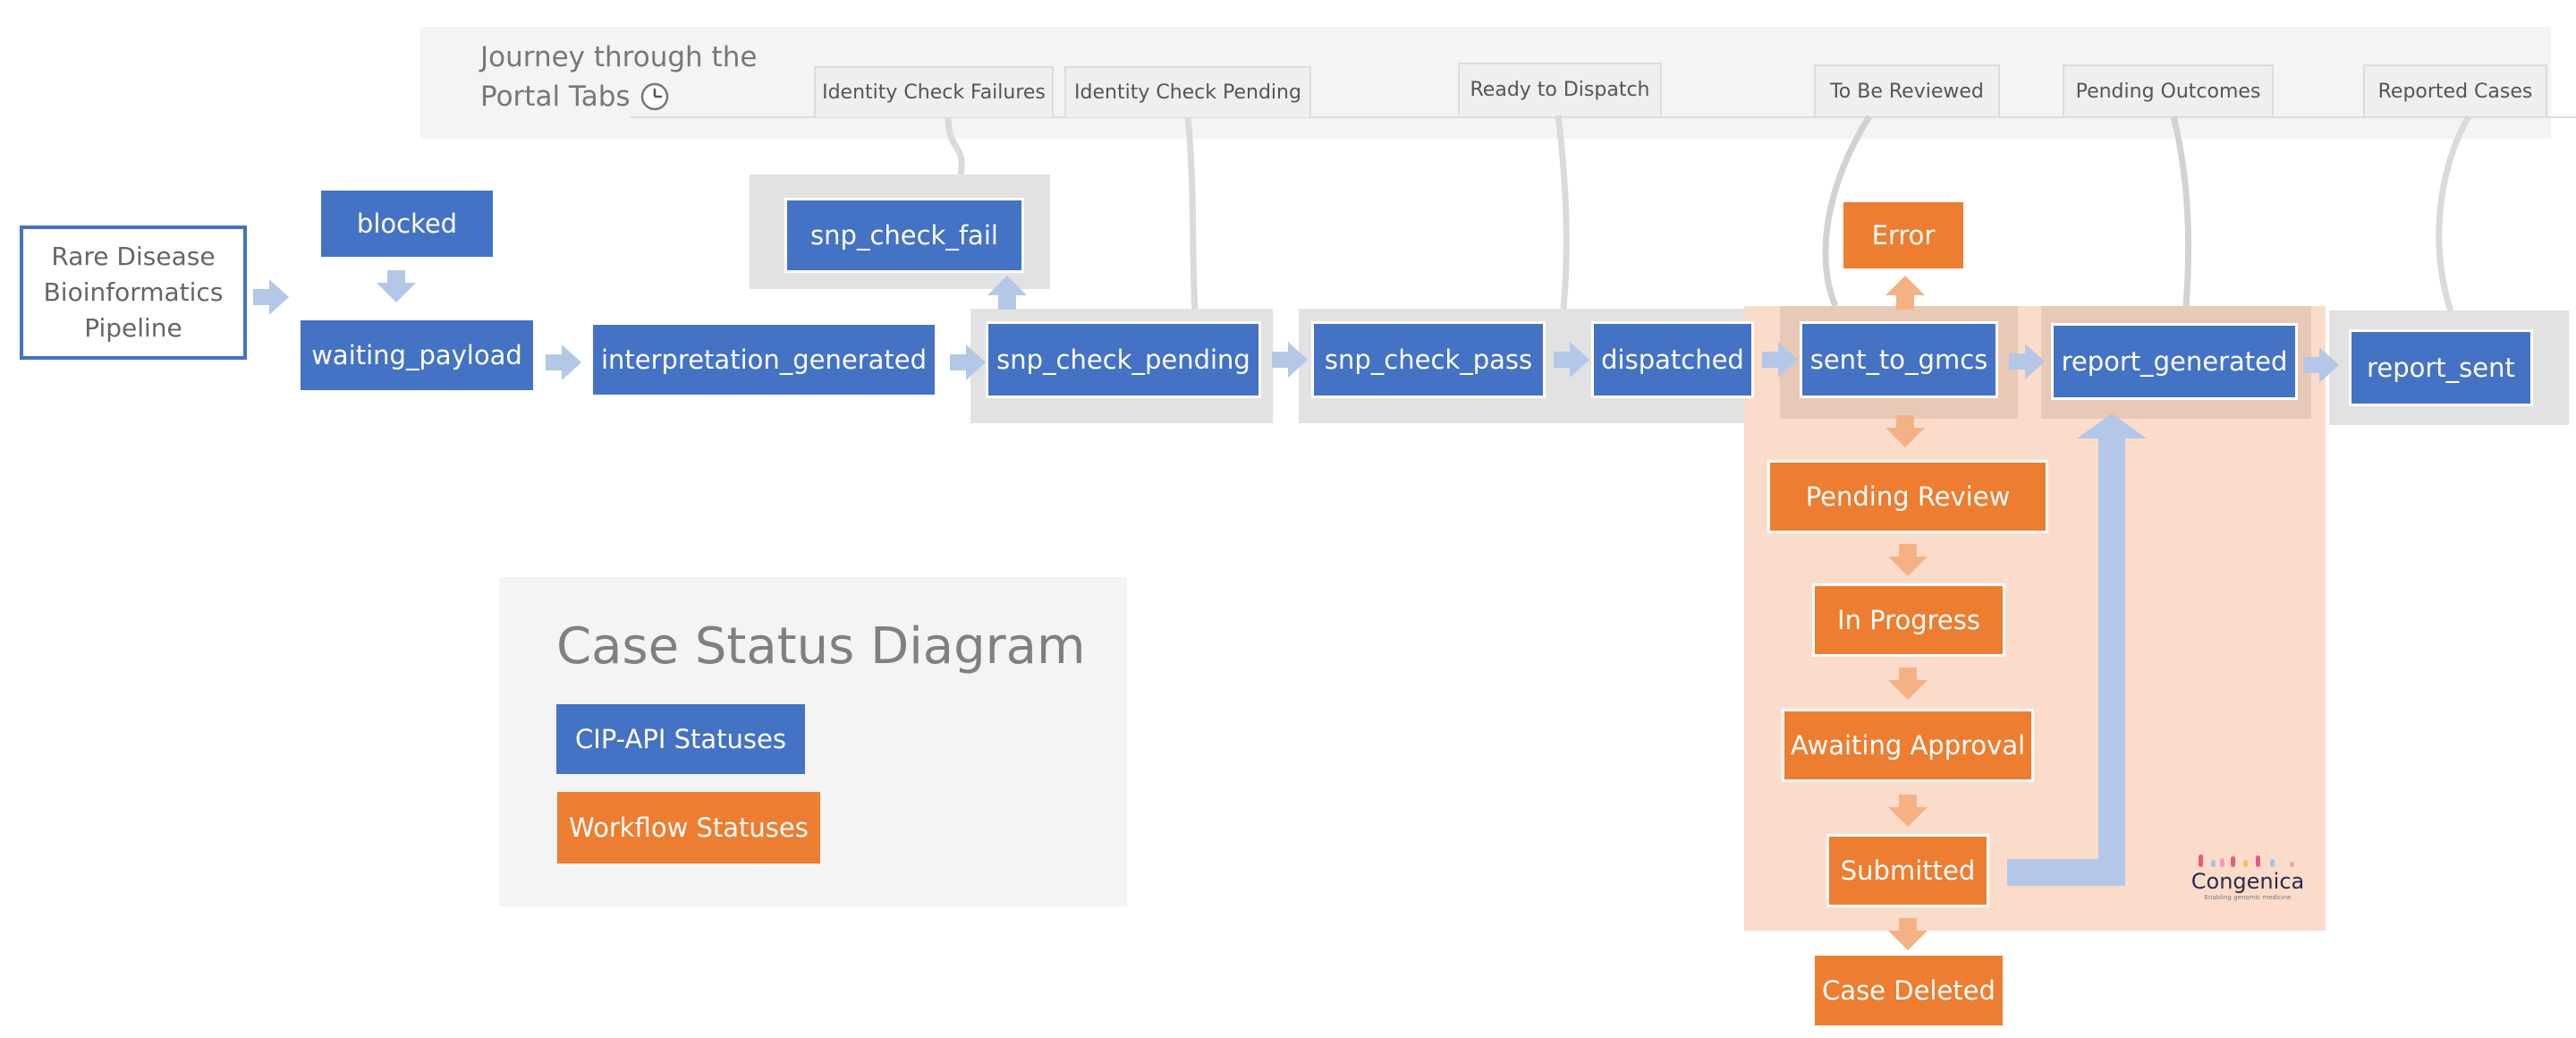  I want to click on status-snp-check-fail: snp_check_fail, so click(904, 235).